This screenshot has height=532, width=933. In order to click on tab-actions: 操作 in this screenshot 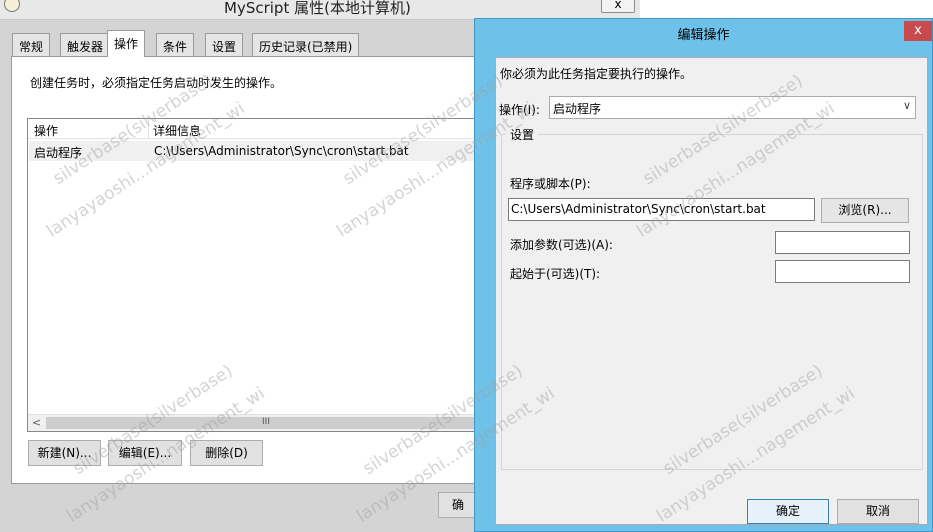, I will do `click(126, 43)`.